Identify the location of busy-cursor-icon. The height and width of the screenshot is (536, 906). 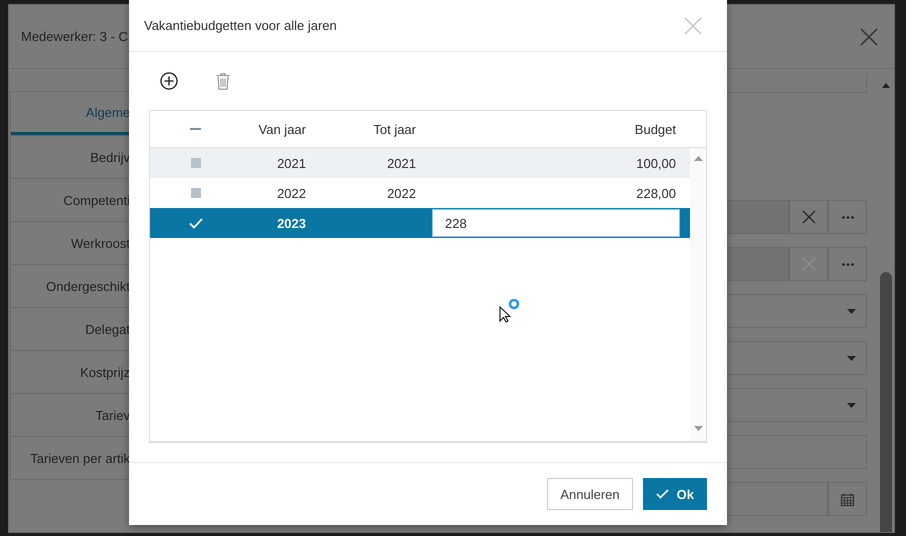
(510, 311).